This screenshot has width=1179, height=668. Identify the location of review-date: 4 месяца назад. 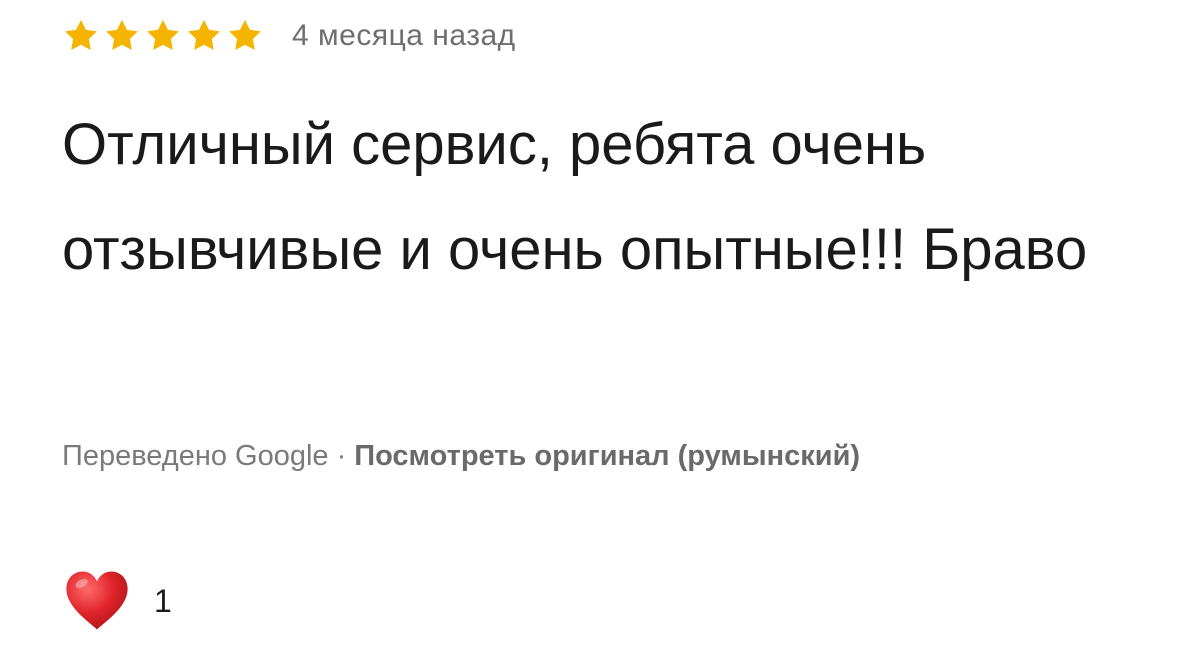
(404, 35).